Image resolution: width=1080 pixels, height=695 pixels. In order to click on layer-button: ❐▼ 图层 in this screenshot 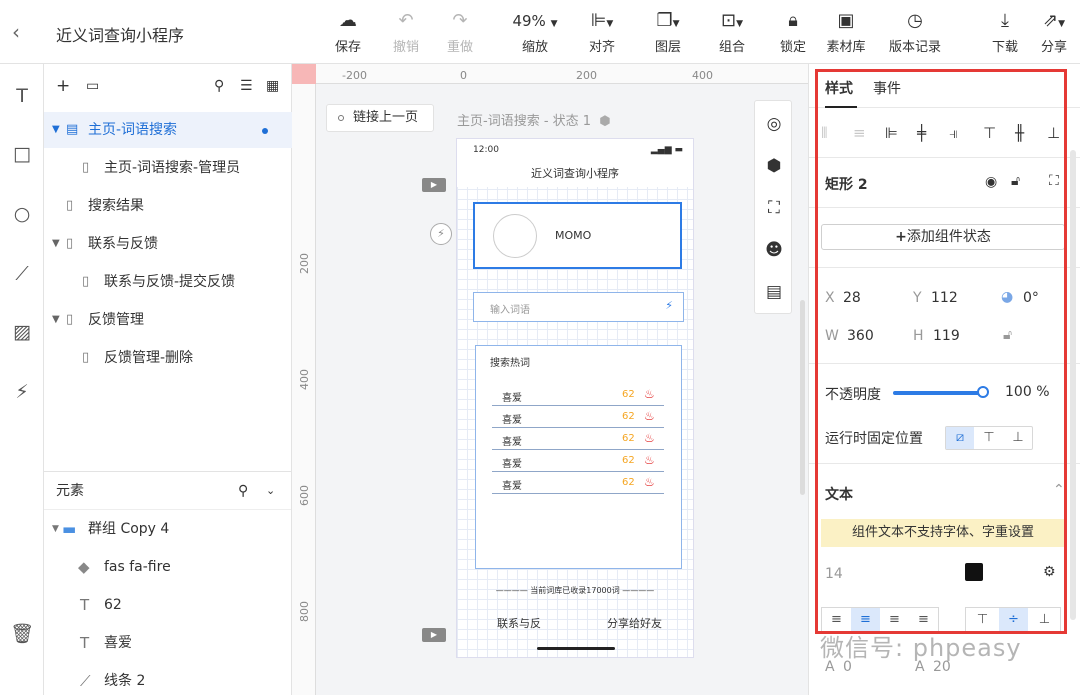, I will do `click(668, 30)`.